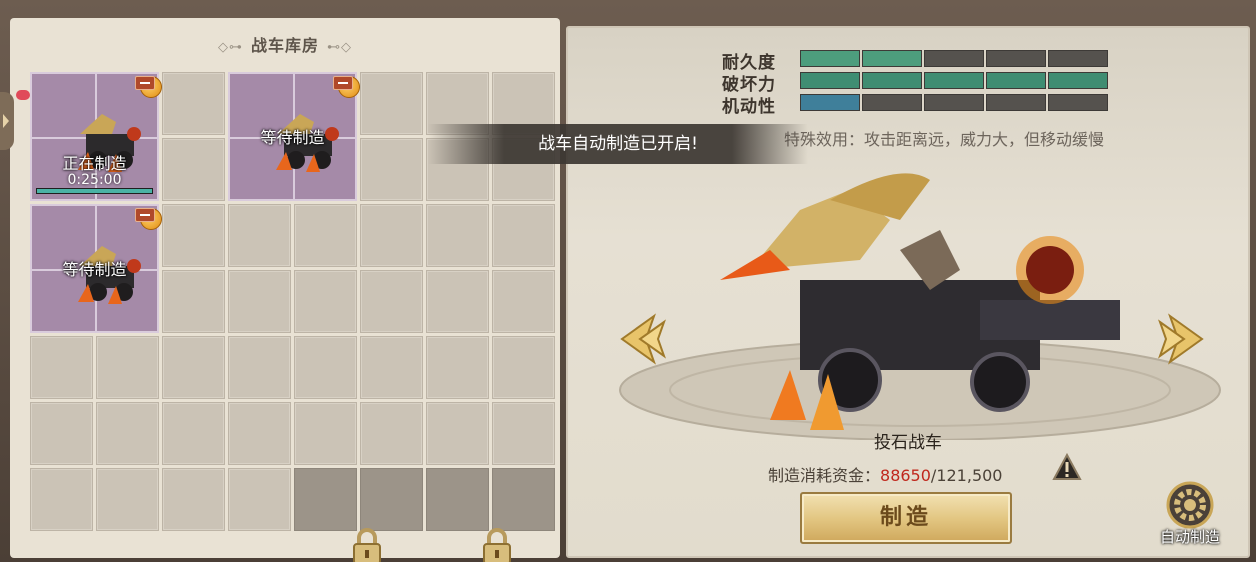 This screenshot has height=562, width=1256. What do you see at coordinates (966, 475) in the screenshot?
I see `cost-total: /121,500` at bounding box center [966, 475].